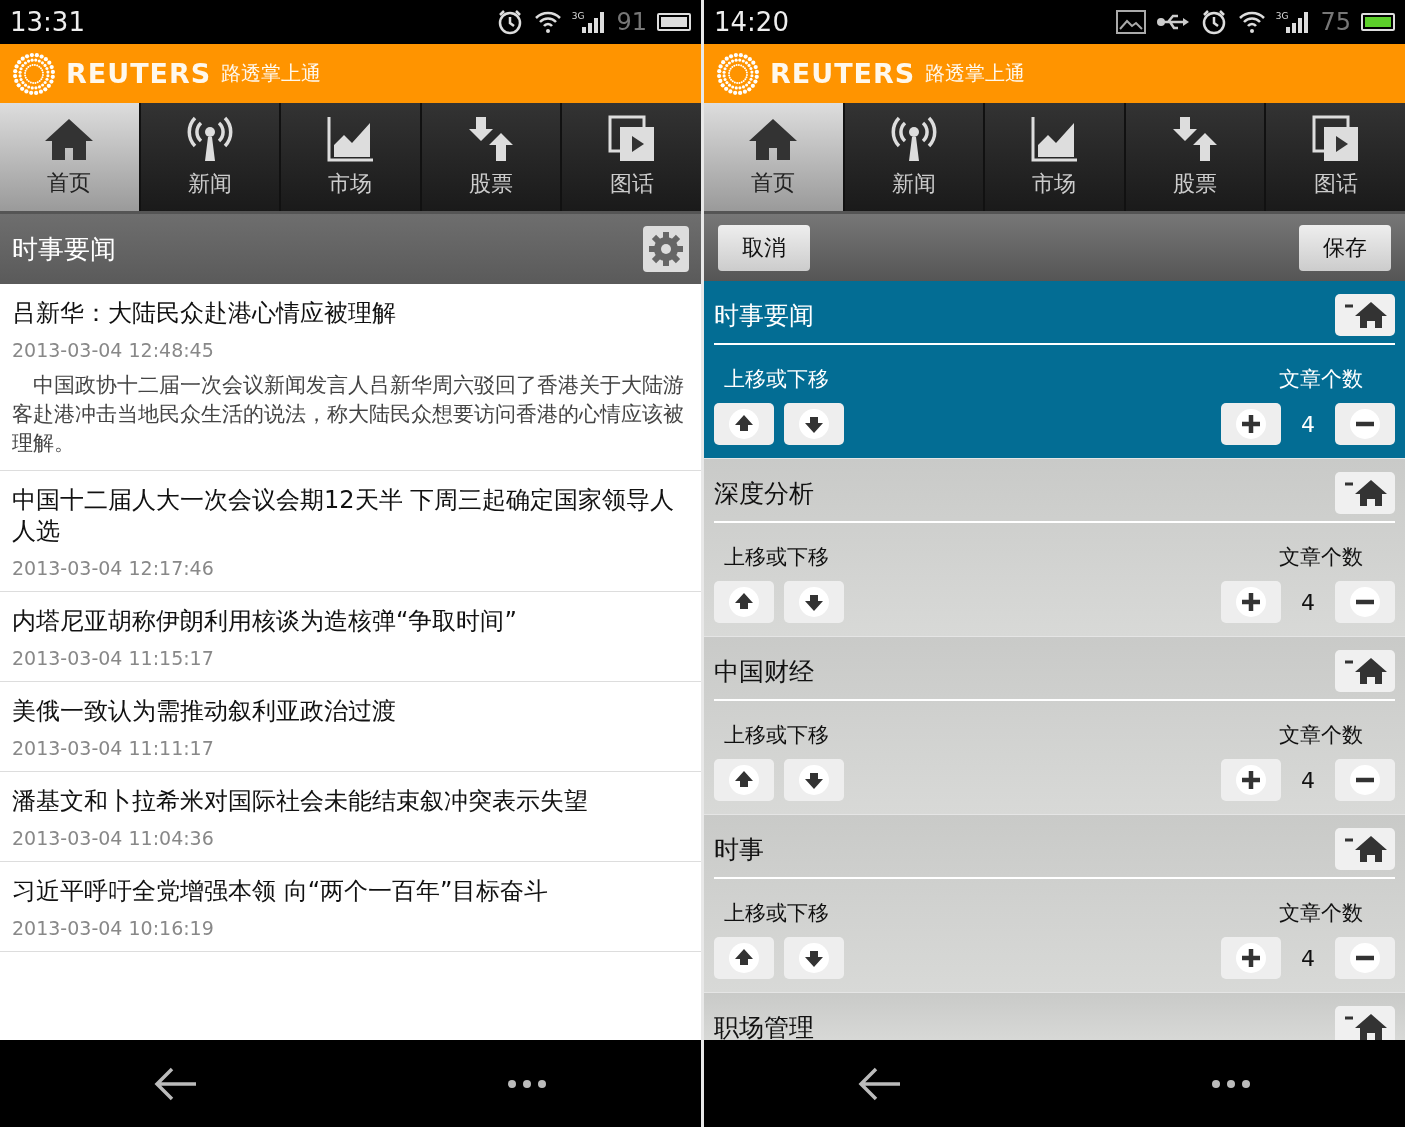 The height and width of the screenshot is (1127, 1405). I want to click on article-time: 2013-03-04 11:11:17, so click(113, 748).